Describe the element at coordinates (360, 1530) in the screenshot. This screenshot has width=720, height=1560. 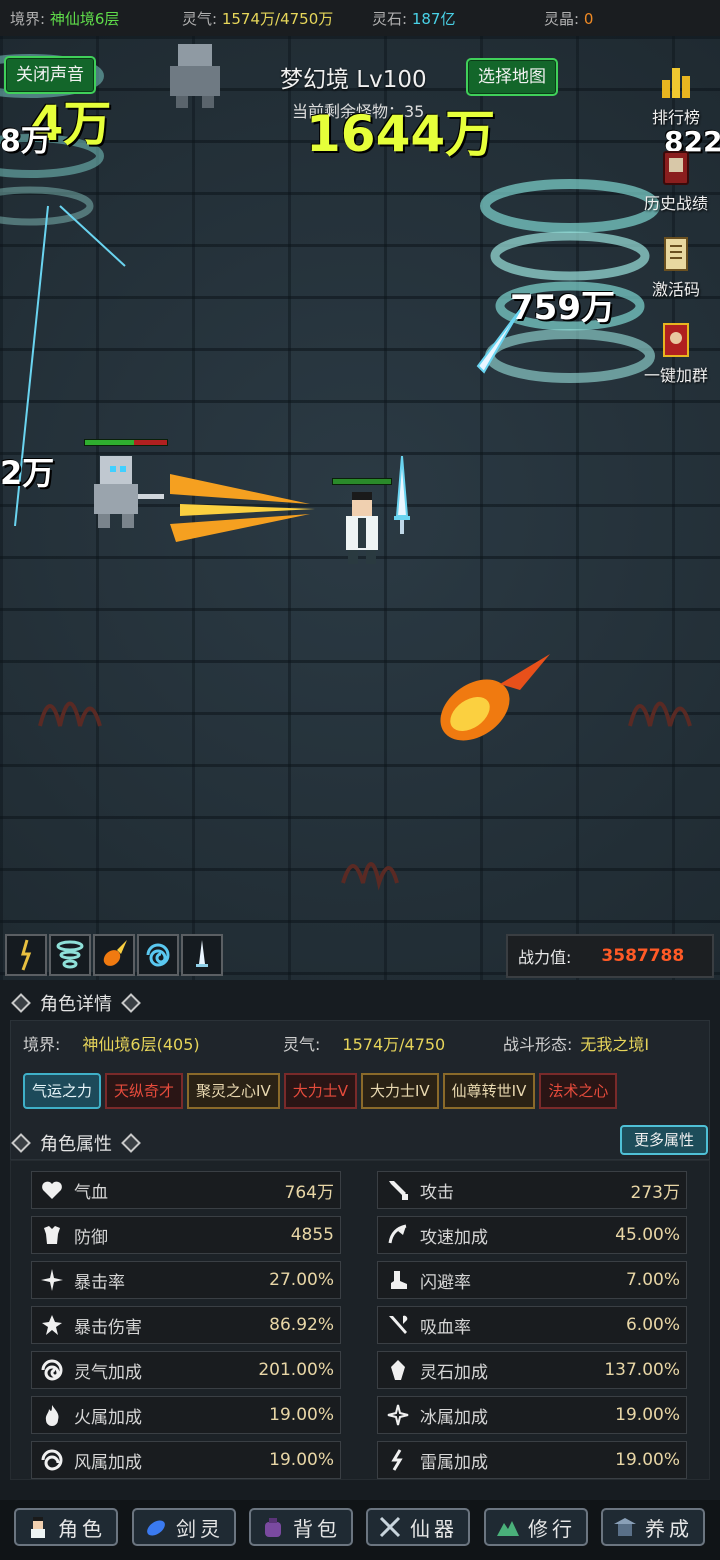
I see `bottom-nav: 角色 剑灵 背包 仙器 修行 养成` at that location.